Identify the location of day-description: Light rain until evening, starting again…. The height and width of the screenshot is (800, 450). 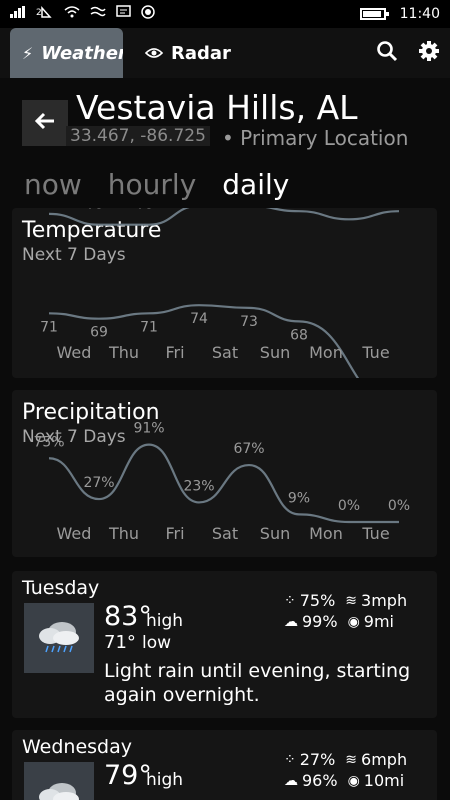
(257, 683).